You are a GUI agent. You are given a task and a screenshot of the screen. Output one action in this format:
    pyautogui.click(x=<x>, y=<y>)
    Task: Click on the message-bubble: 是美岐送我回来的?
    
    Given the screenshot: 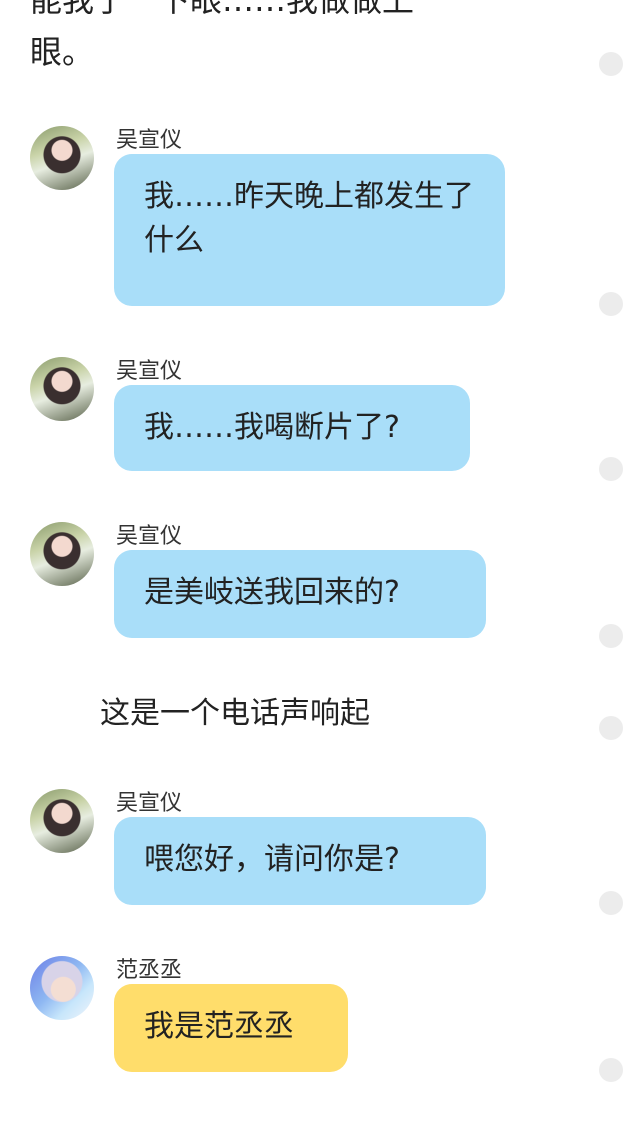 What is the action you would take?
    pyautogui.click(x=300, y=594)
    